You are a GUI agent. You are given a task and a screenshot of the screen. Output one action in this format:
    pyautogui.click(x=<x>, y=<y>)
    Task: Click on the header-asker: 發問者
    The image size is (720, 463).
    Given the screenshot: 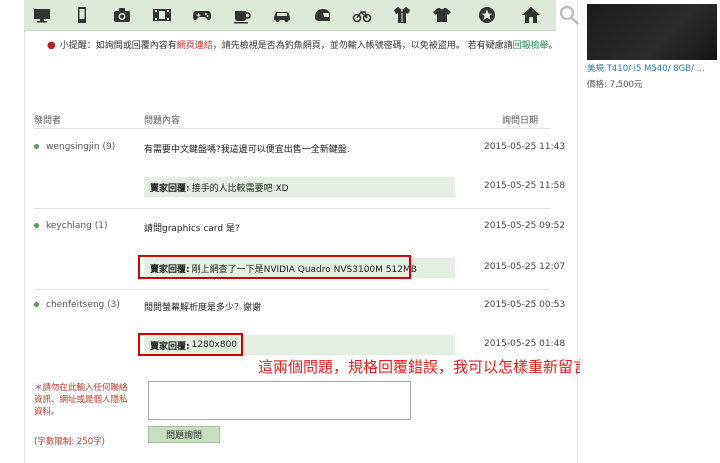 What is the action you would take?
    pyautogui.click(x=48, y=121)
    